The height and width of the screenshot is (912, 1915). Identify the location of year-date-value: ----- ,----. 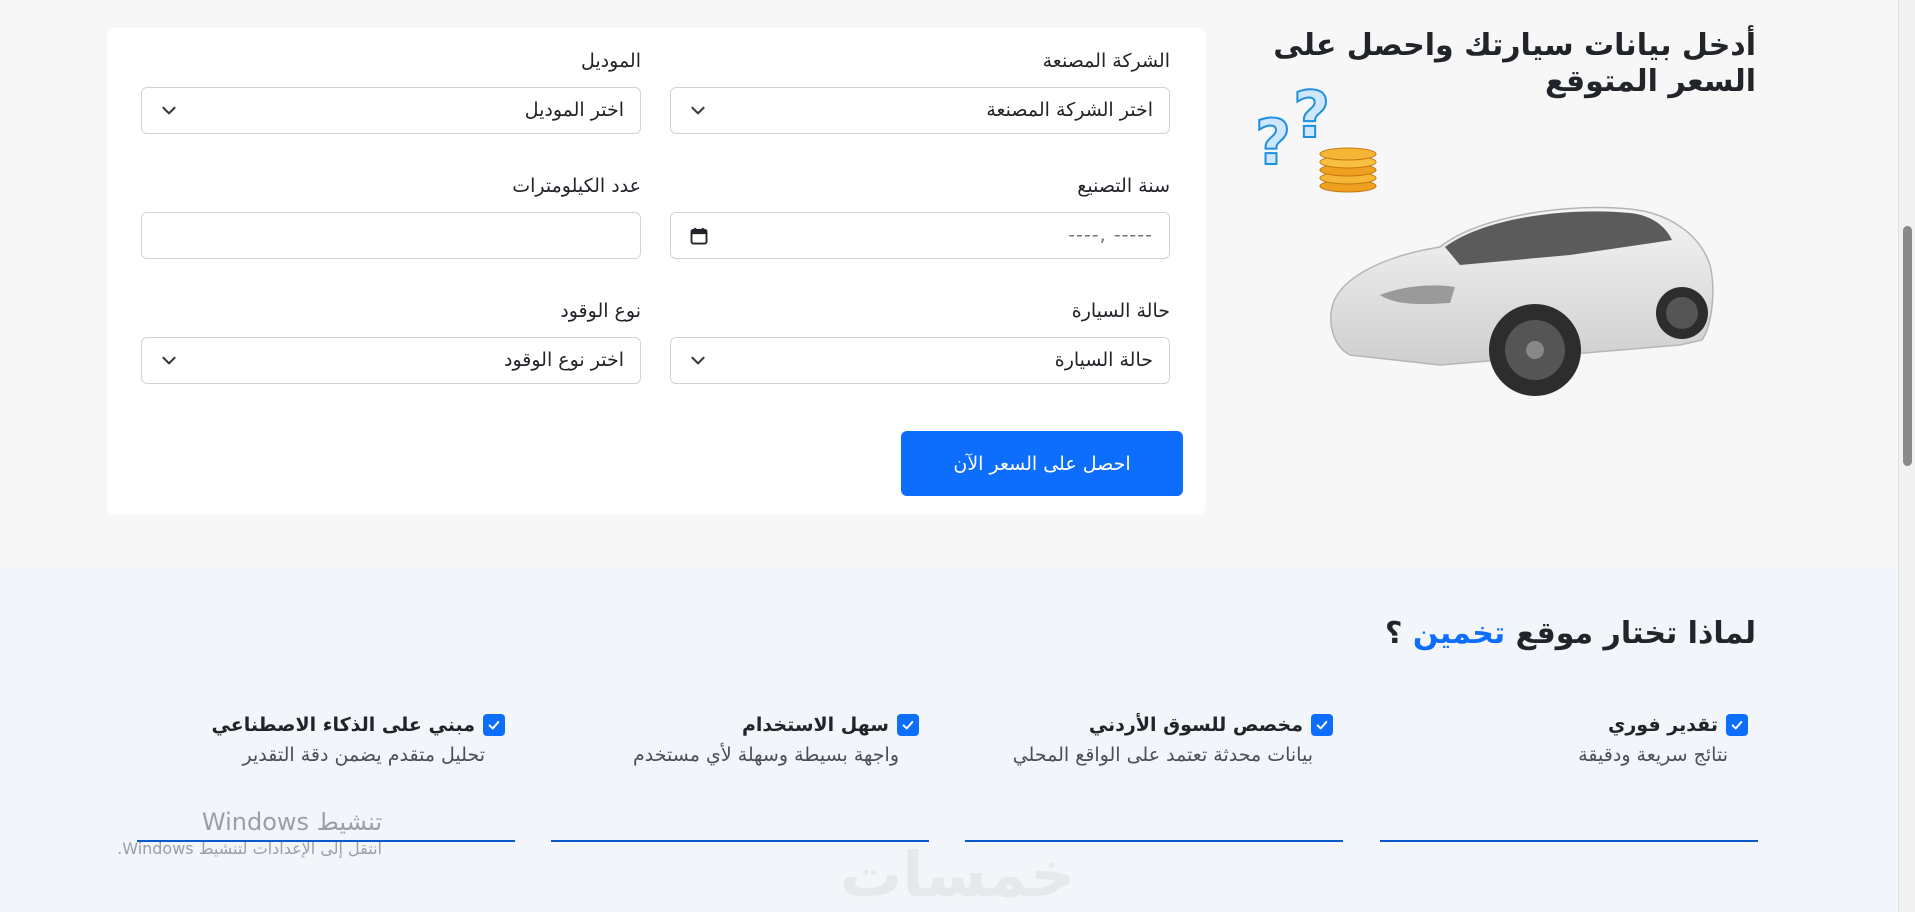
(1110, 235).